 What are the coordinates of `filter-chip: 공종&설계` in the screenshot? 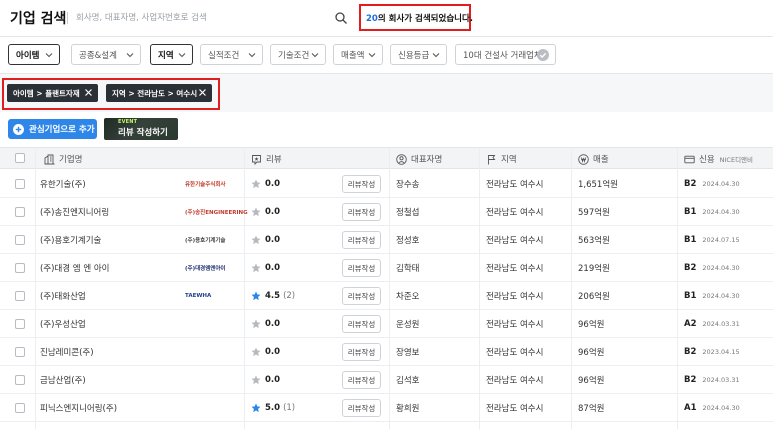 It's located at (106, 54).